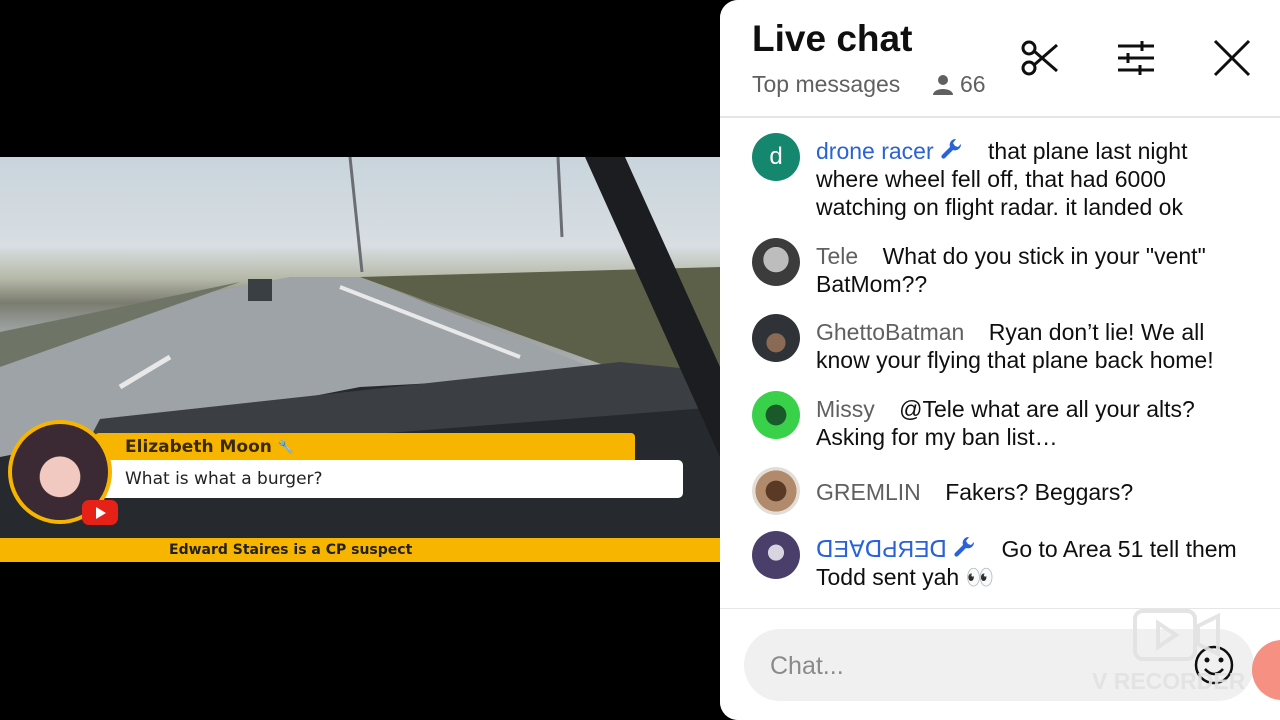 The width and height of the screenshot is (1280, 720). I want to click on emoji-icon, so click(1214, 665).